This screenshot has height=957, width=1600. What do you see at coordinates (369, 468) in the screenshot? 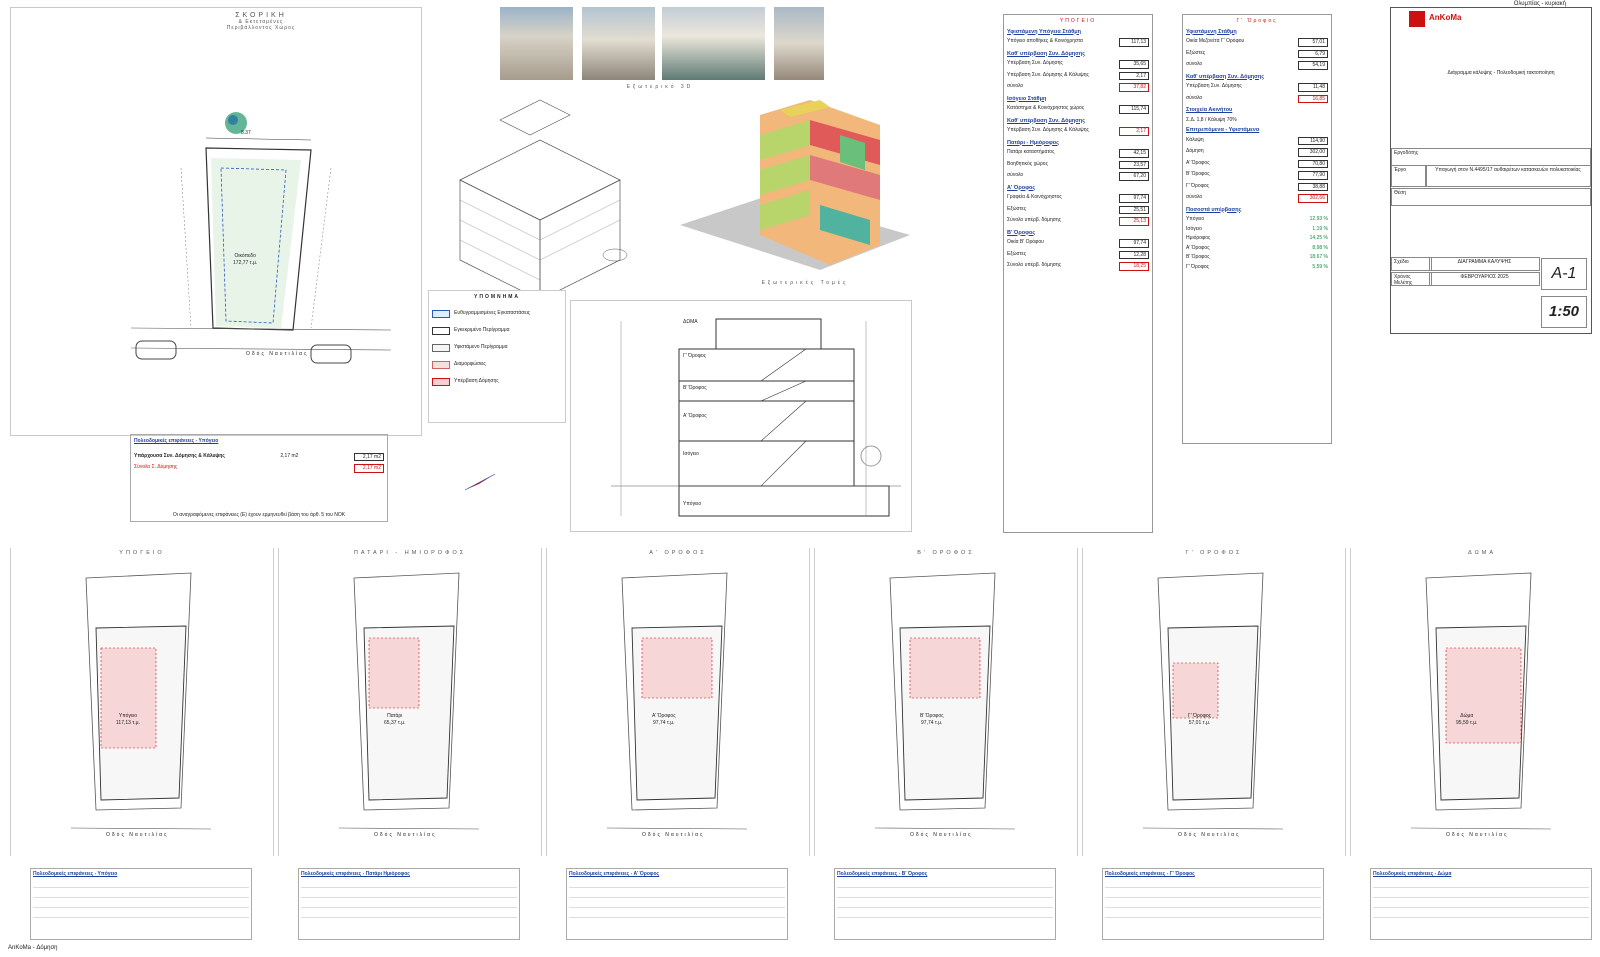
I see `calc-box2: 2,17 m2` at bounding box center [369, 468].